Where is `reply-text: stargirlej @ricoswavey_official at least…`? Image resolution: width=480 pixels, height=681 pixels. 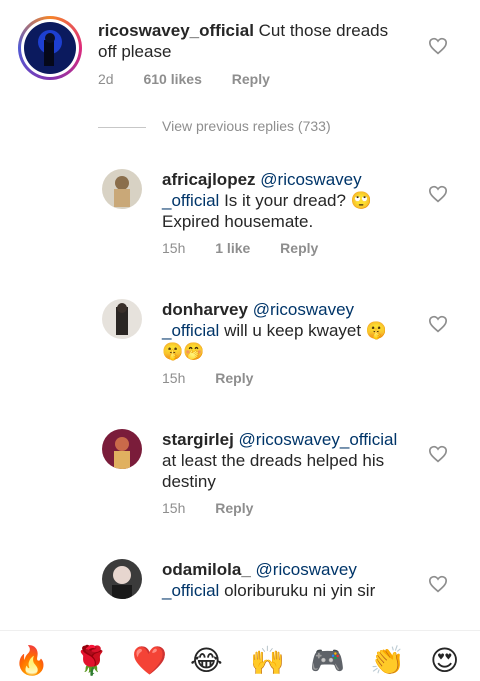 reply-text: stargirlej @ricoswavey_official at least… is located at coordinates (287, 460).